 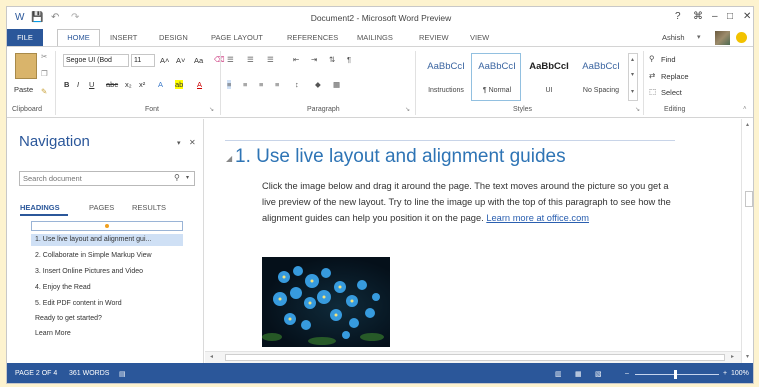 What do you see at coordinates (180, 60) in the screenshot?
I see `shrink-font-button: A˅` at bounding box center [180, 60].